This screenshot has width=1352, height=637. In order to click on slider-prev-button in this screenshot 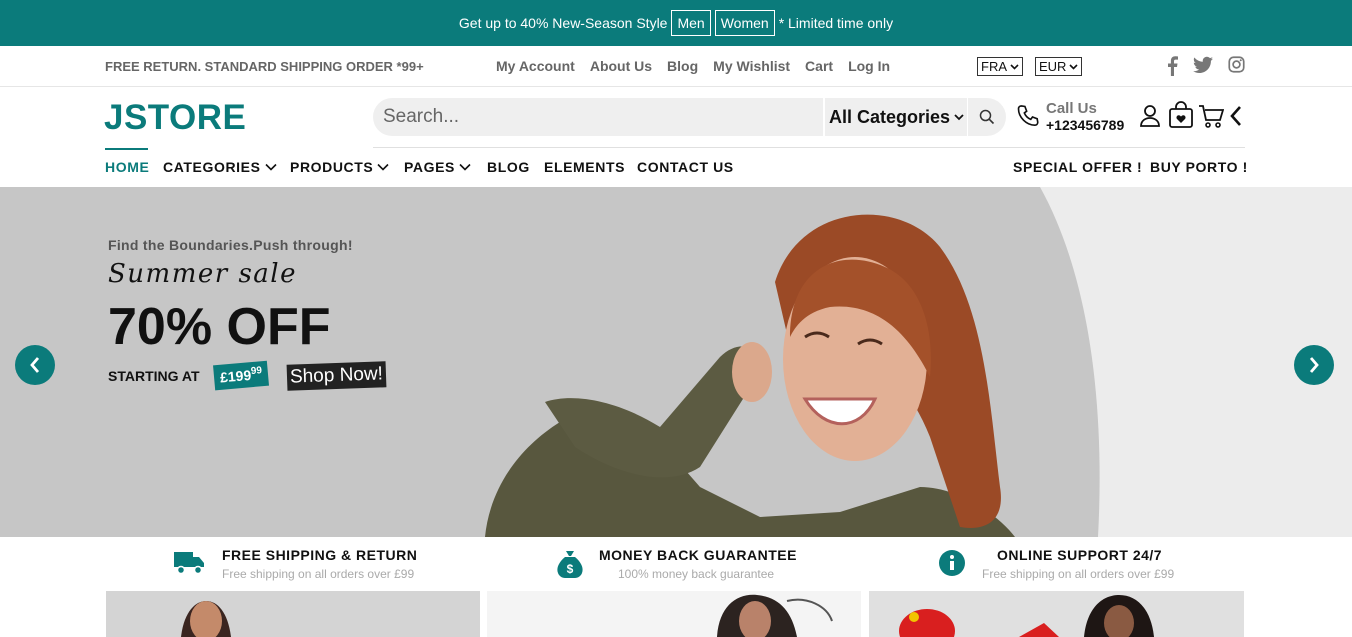, I will do `click(35, 365)`.